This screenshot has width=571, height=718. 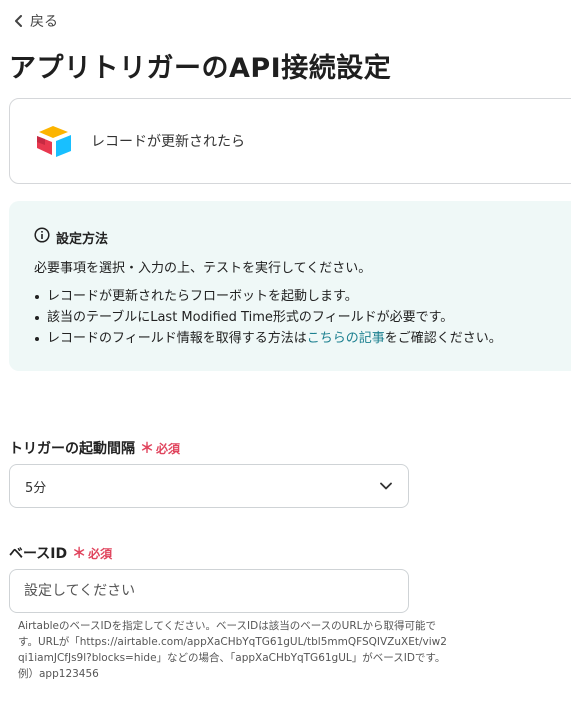 What do you see at coordinates (44, 22) in the screenshot?
I see `back-label: 戻る` at bounding box center [44, 22].